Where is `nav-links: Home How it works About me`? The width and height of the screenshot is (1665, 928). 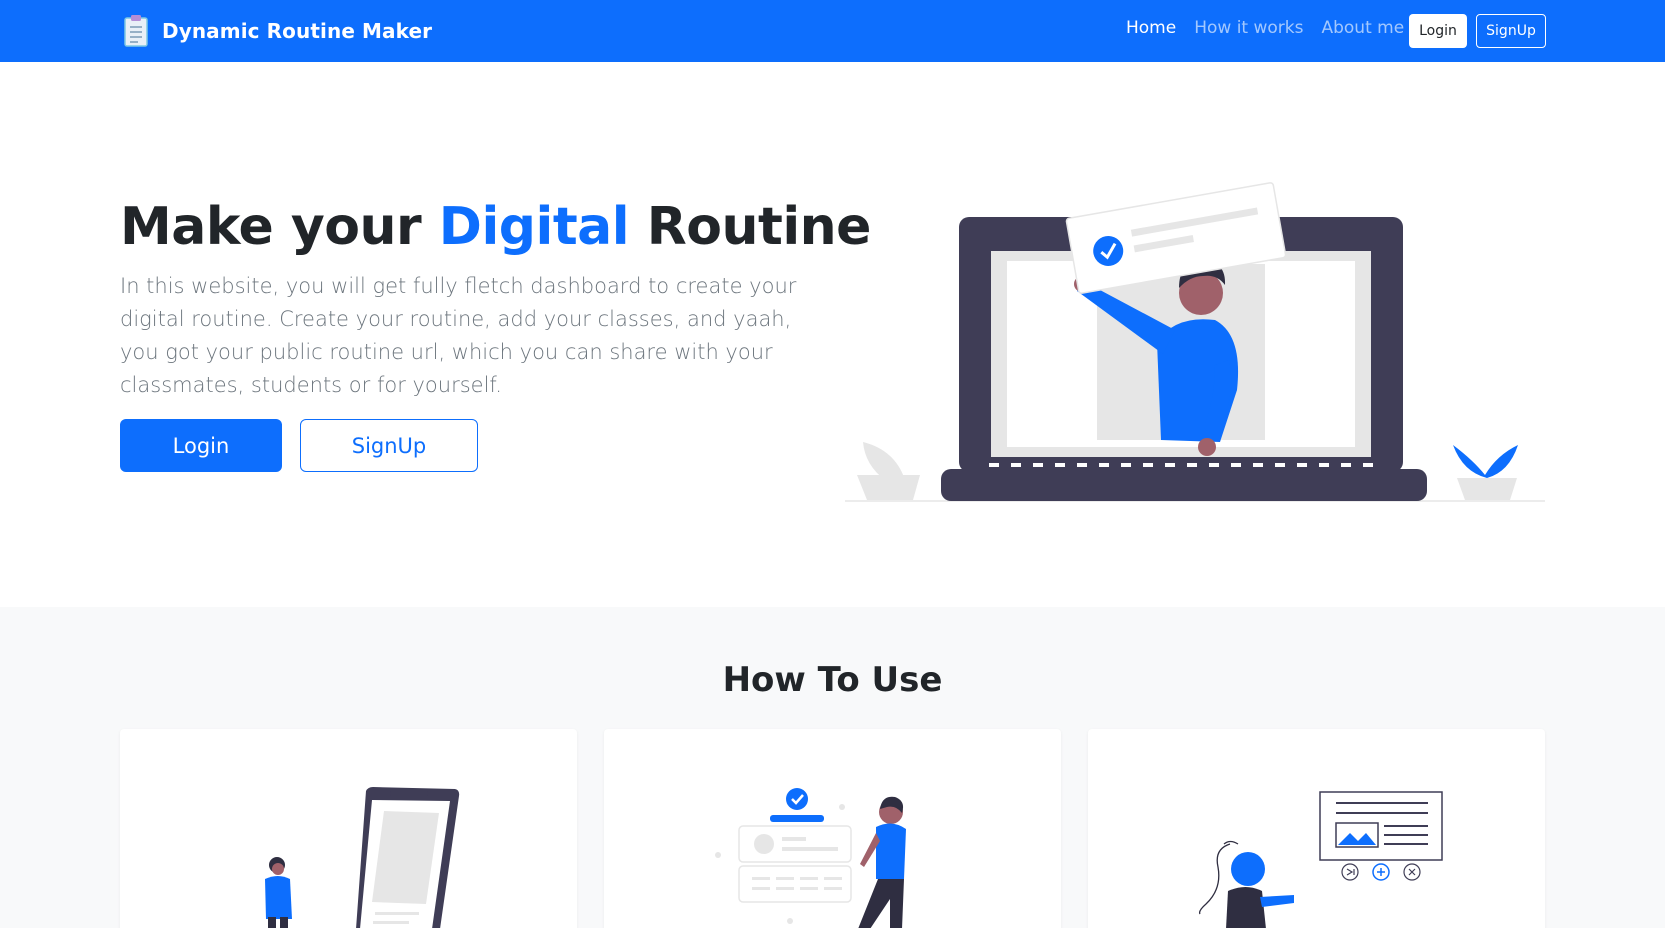
nav-links: Home How it works About me is located at coordinates (1265, 28).